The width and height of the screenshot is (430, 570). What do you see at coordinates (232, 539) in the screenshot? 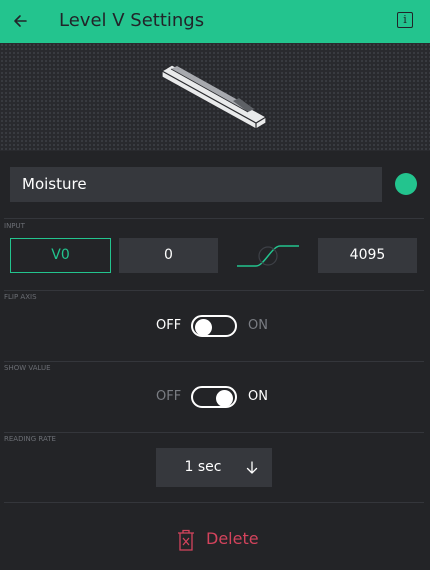
I see `delete-button: Delete` at bounding box center [232, 539].